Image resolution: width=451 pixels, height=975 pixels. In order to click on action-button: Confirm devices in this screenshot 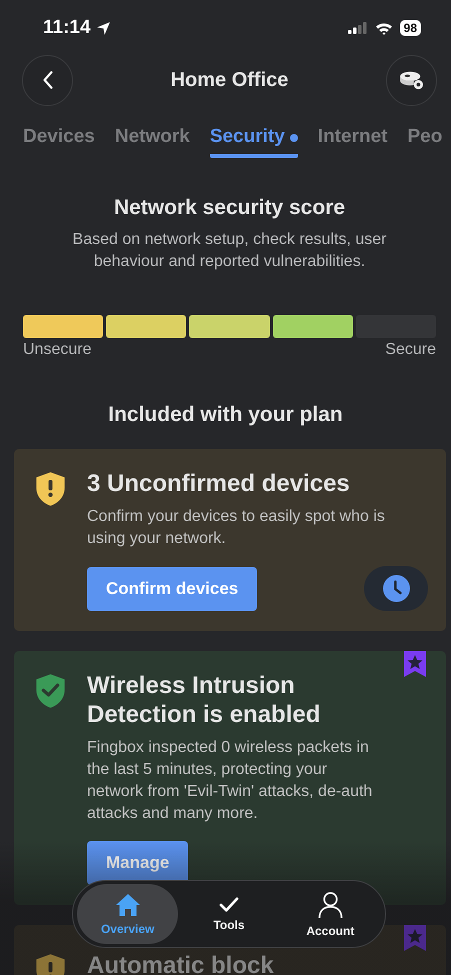, I will do `click(172, 588)`.